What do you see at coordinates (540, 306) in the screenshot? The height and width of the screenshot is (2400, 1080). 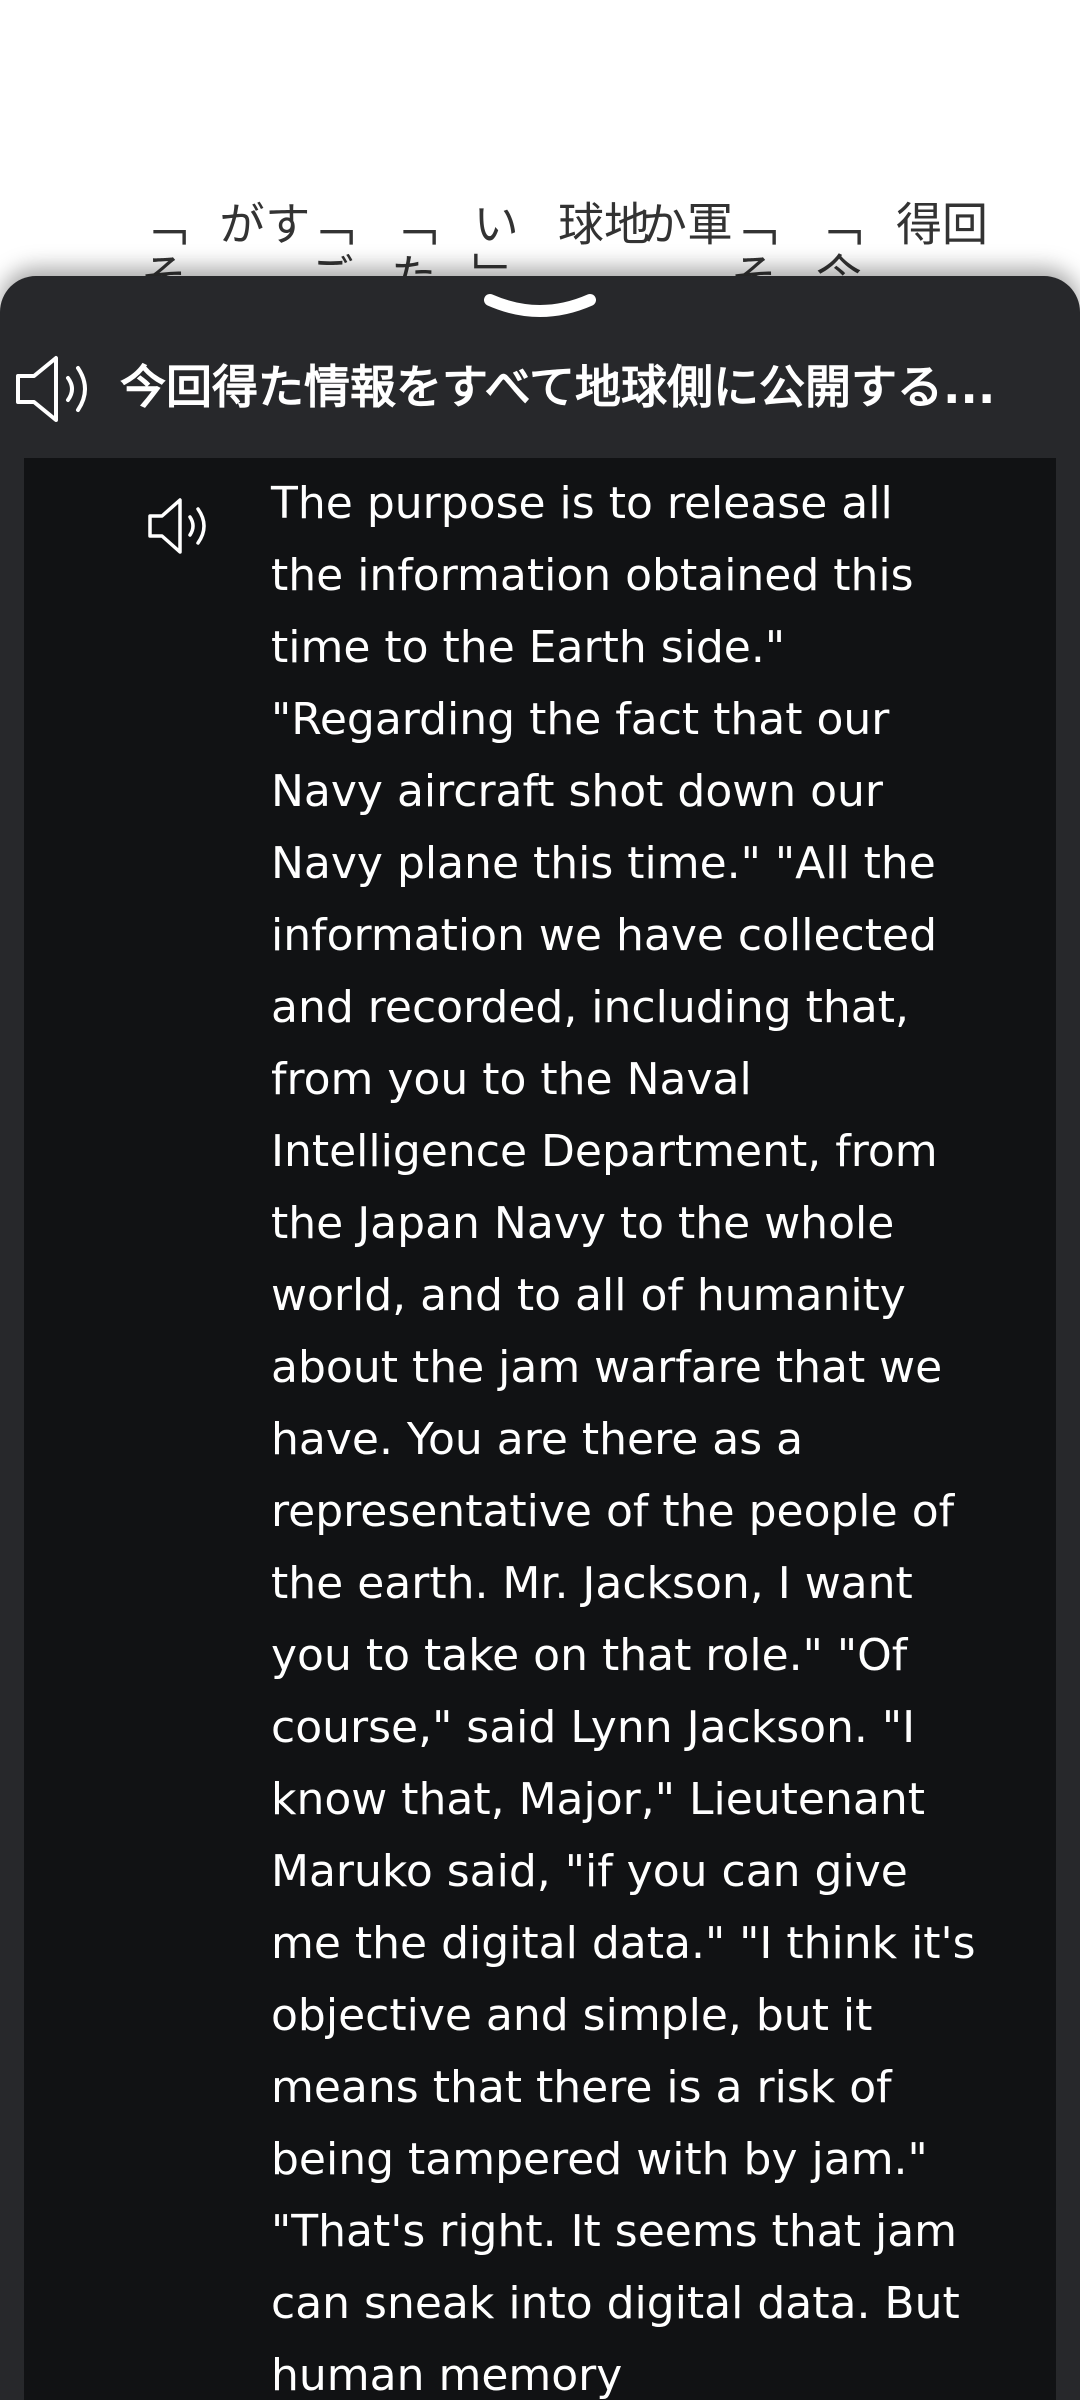 I see `chevron-down-icon` at bounding box center [540, 306].